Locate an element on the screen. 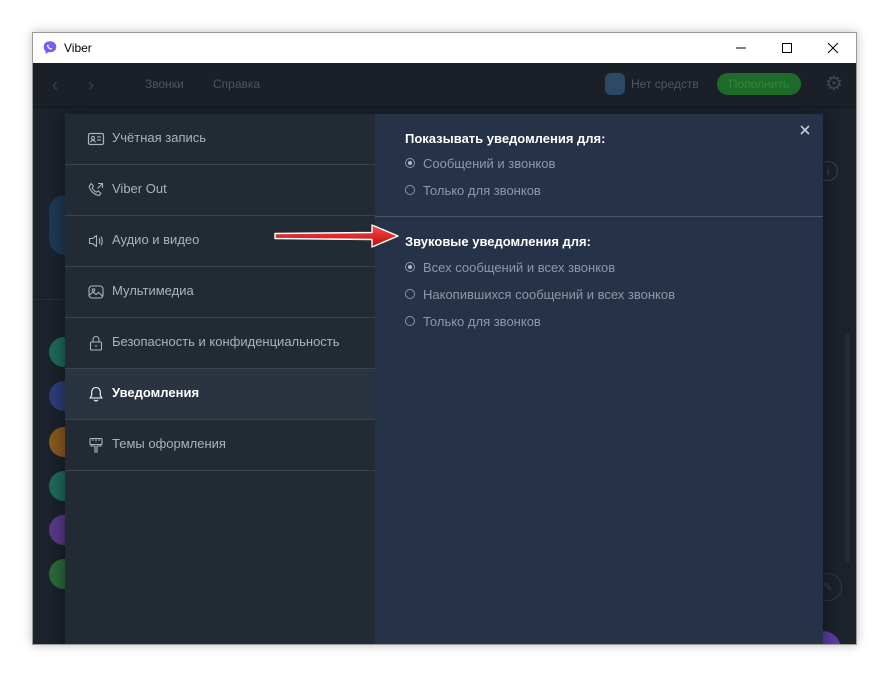  menu-item-label: Безопасность и конфиденциальность is located at coordinates (226, 341).